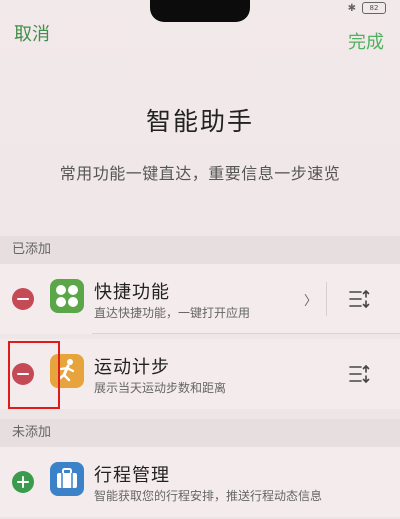  Describe the element at coordinates (132, 367) in the screenshot. I see `item-title: 运动计步` at that location.